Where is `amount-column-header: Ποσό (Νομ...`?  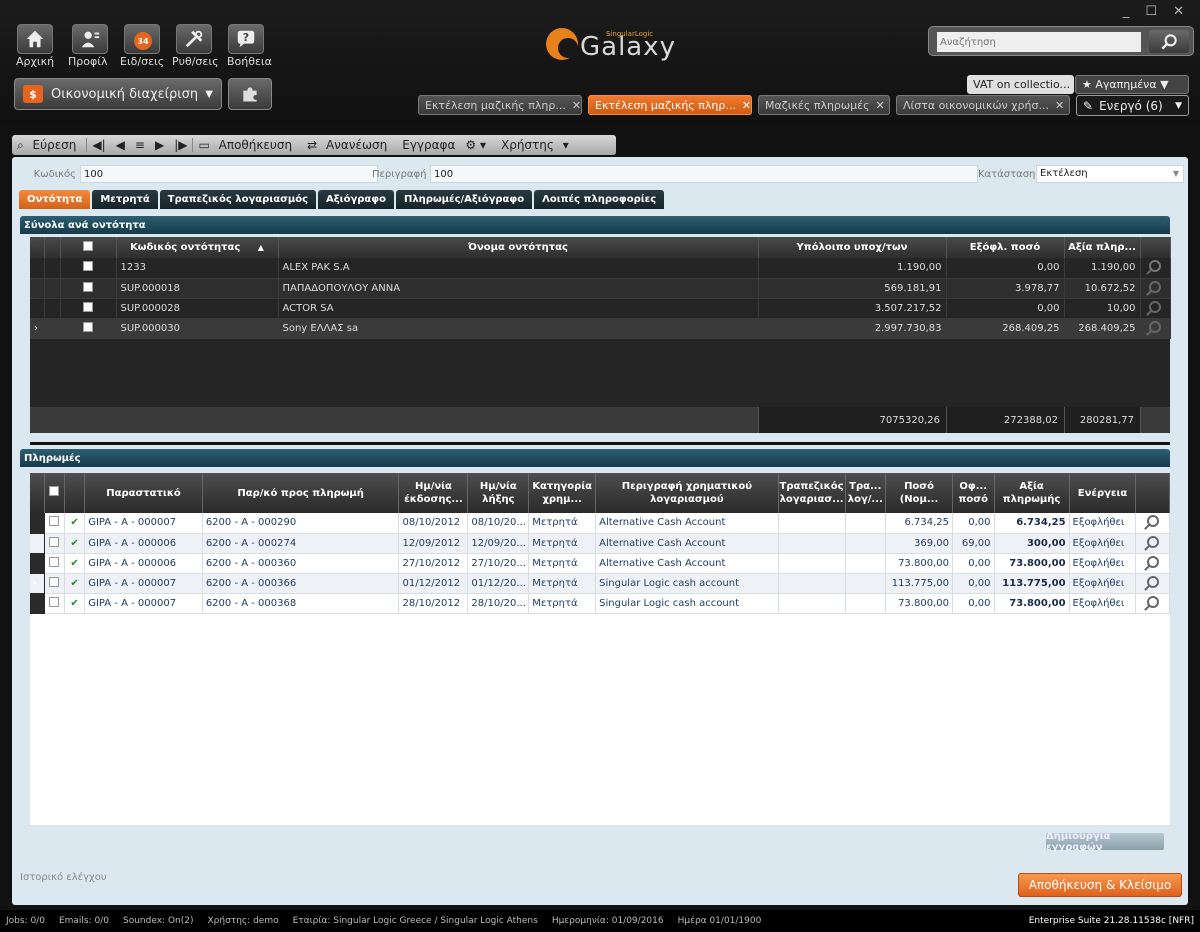
amount-column-header: Ποσό (Νομ... is located at coordinates (919, 493).